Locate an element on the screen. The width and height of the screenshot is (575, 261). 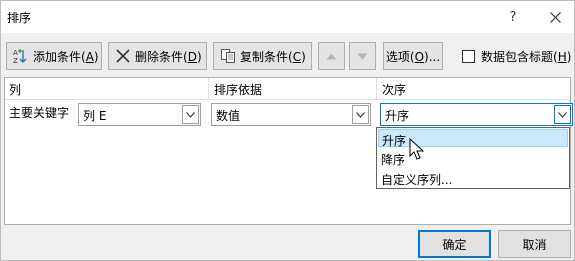
column-header-basis: 排序依据 is located at coordinates (238, 90).